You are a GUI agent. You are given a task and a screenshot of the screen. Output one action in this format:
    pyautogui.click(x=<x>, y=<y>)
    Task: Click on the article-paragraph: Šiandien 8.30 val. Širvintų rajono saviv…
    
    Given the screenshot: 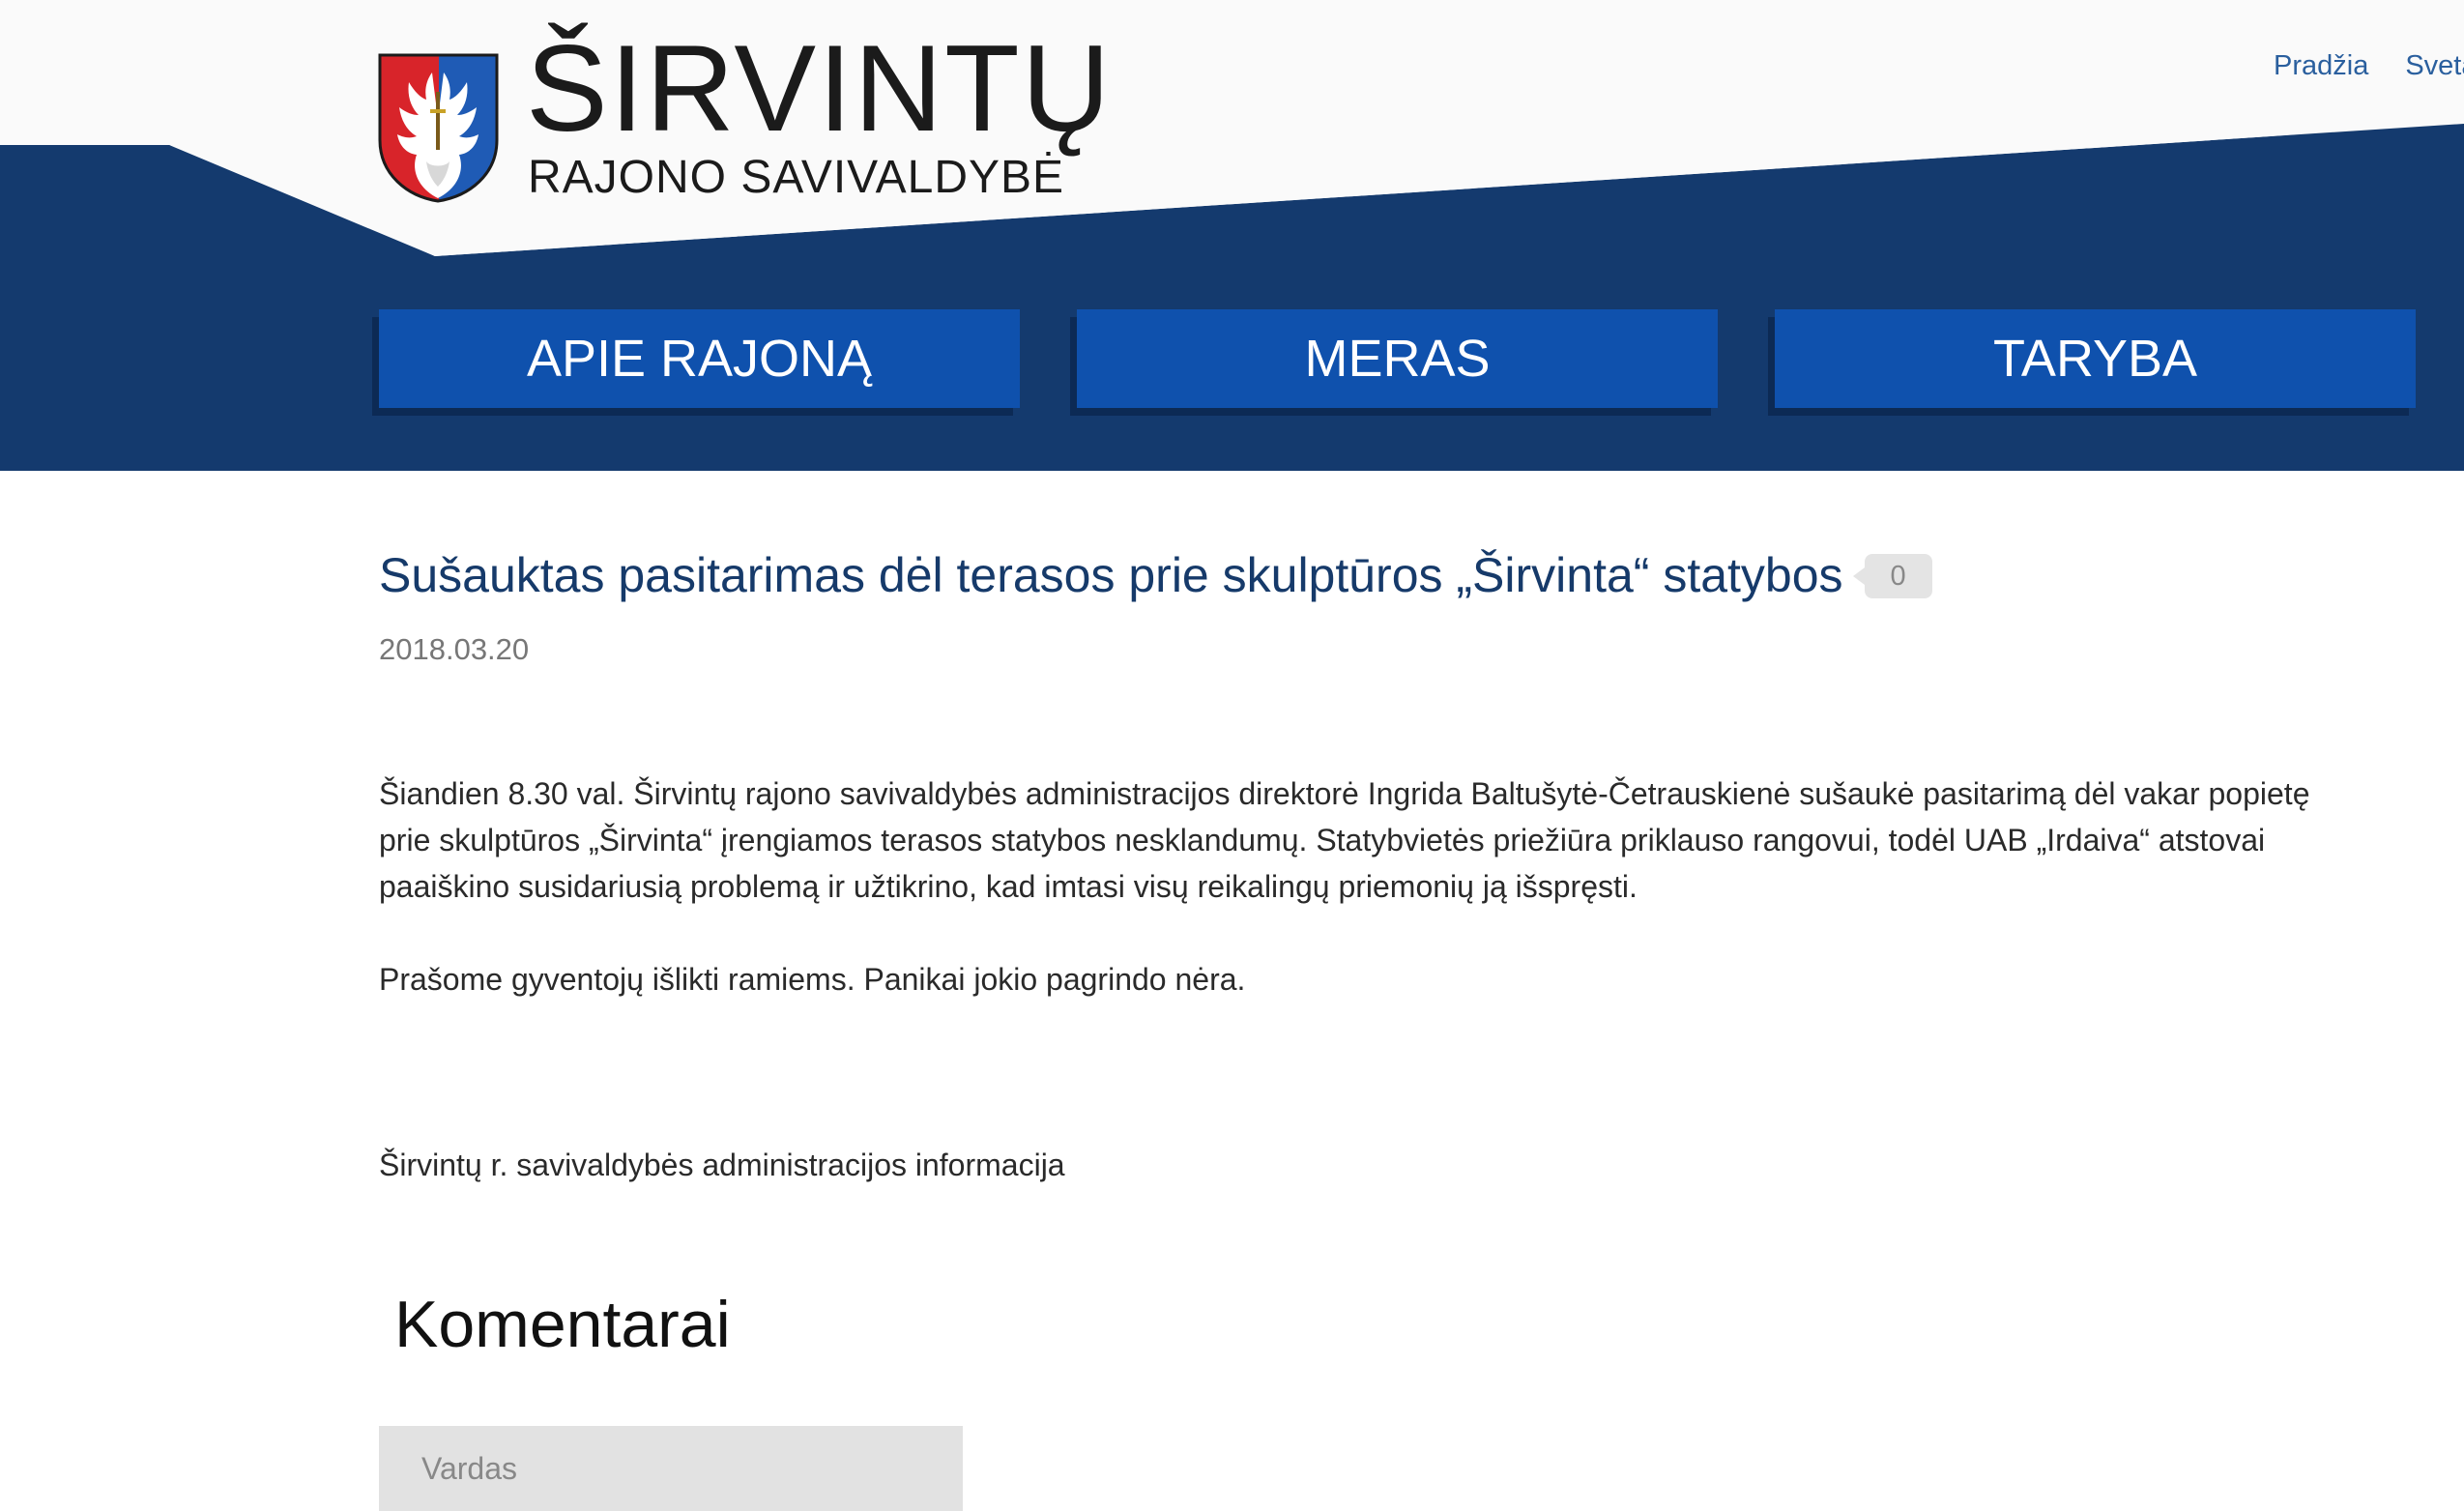 What is the action you would take?
    pyautogui.click(x=1344, y=840)
    